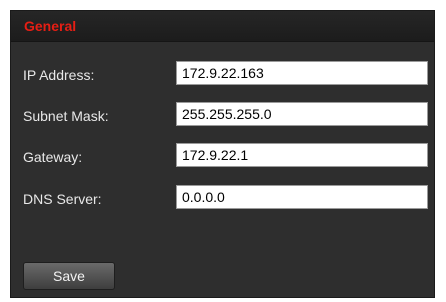 This screenshot has width=446, height=302. Describe the element at coordinates (69, 276) in the screenshot. I see `save-button: Save` at that location.